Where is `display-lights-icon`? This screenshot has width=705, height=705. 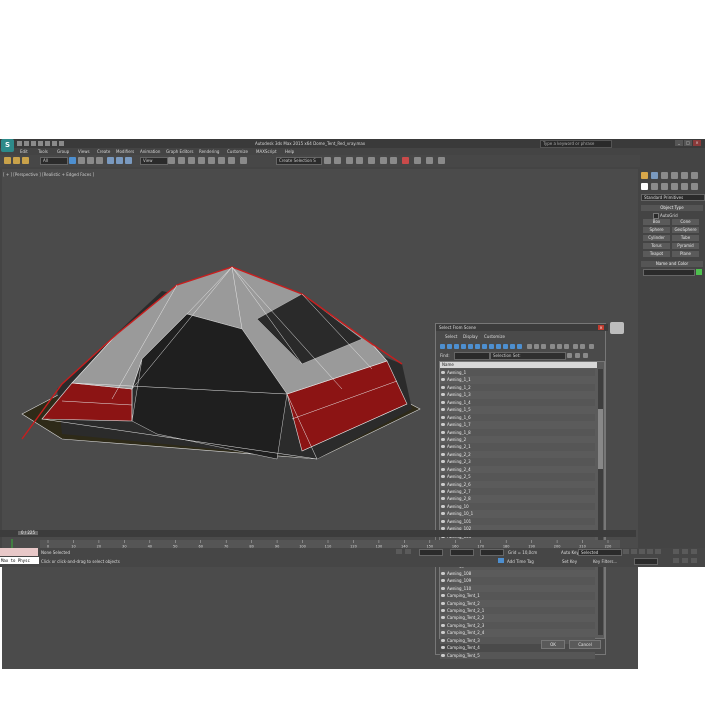 display-lights-icon is located at coordinates (456, 346).